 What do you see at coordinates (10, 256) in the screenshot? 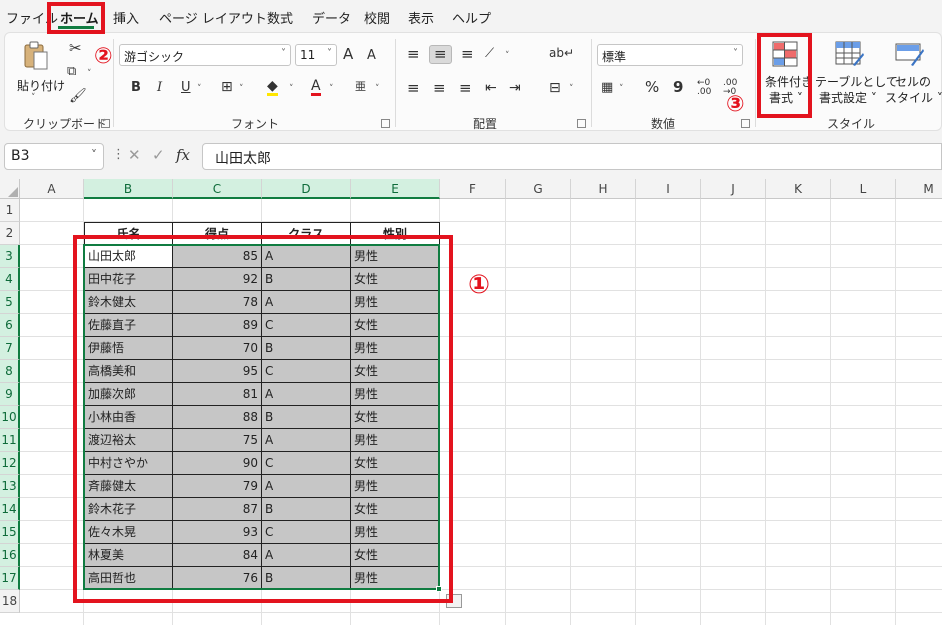
I see `row-header: 3` at bounding box center [10, 256].